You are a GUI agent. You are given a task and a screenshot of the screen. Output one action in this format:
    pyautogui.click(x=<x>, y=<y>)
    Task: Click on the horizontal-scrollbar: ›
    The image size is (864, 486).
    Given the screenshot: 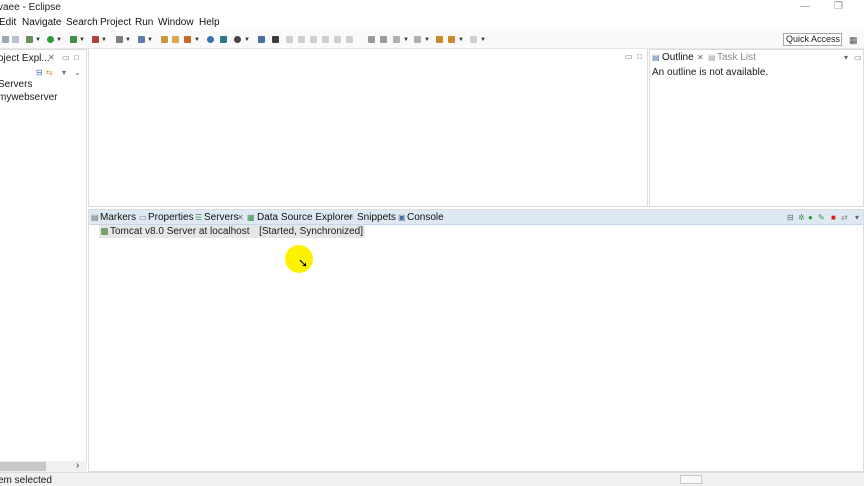 What is the action you would take?
    pyautogui.click(x=43, y=466)
    